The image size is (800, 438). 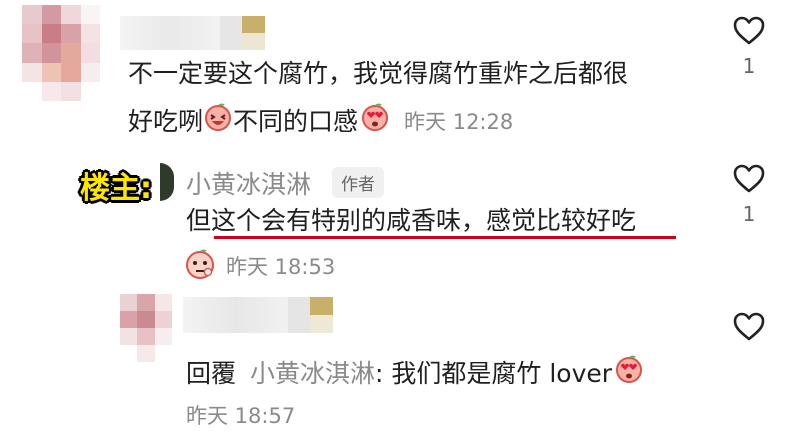 I want to click on author-name: 小黄冰淇淋, so click(x=248, y=183).